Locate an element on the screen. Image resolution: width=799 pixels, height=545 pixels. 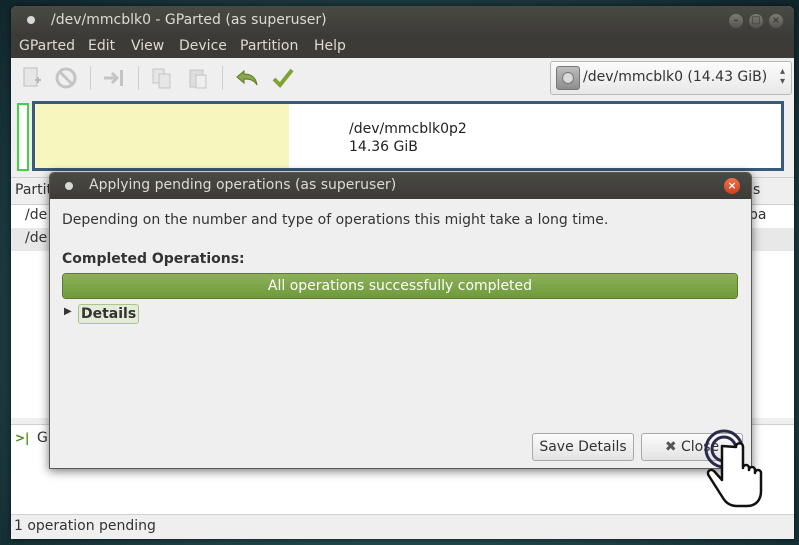
partition-block-size: 14.36 GiB is located at coordinates (383, 147).